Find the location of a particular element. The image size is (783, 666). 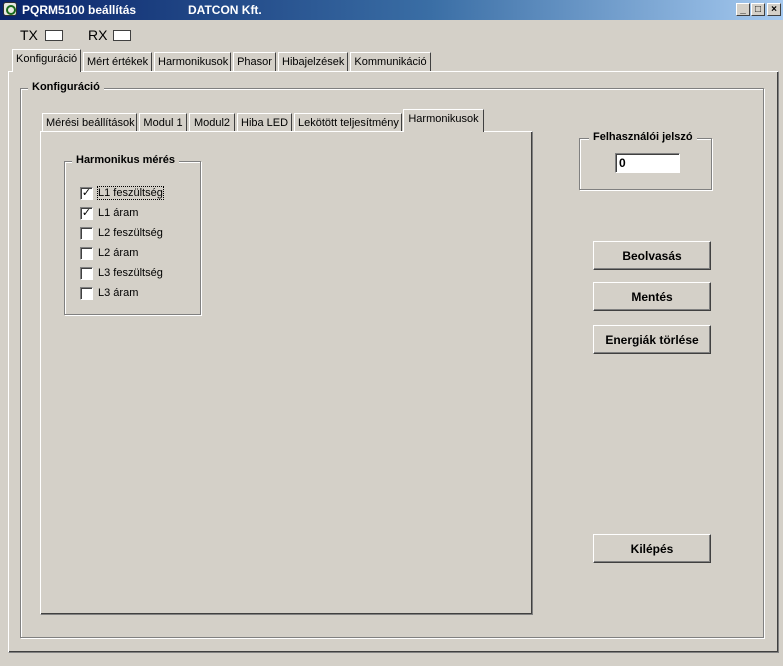

checkbox-label: L2 feszültség is located at coordinates (130, 233).